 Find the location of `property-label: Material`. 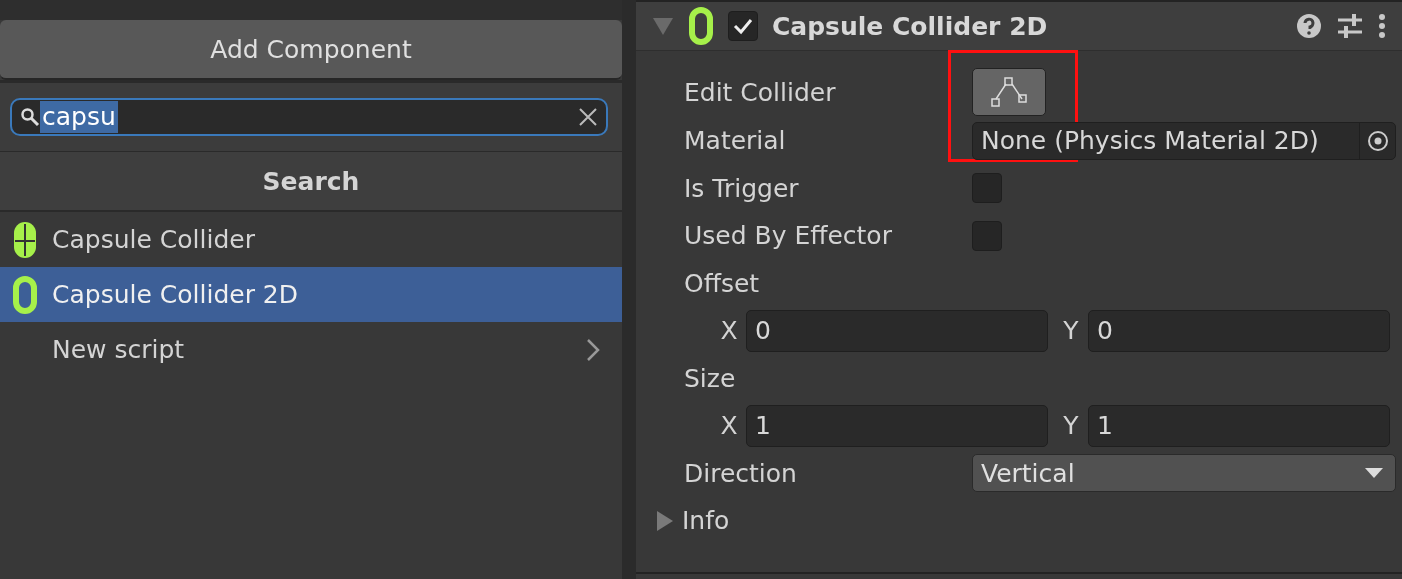

property-label: Material is located at coordinates (735, 141).